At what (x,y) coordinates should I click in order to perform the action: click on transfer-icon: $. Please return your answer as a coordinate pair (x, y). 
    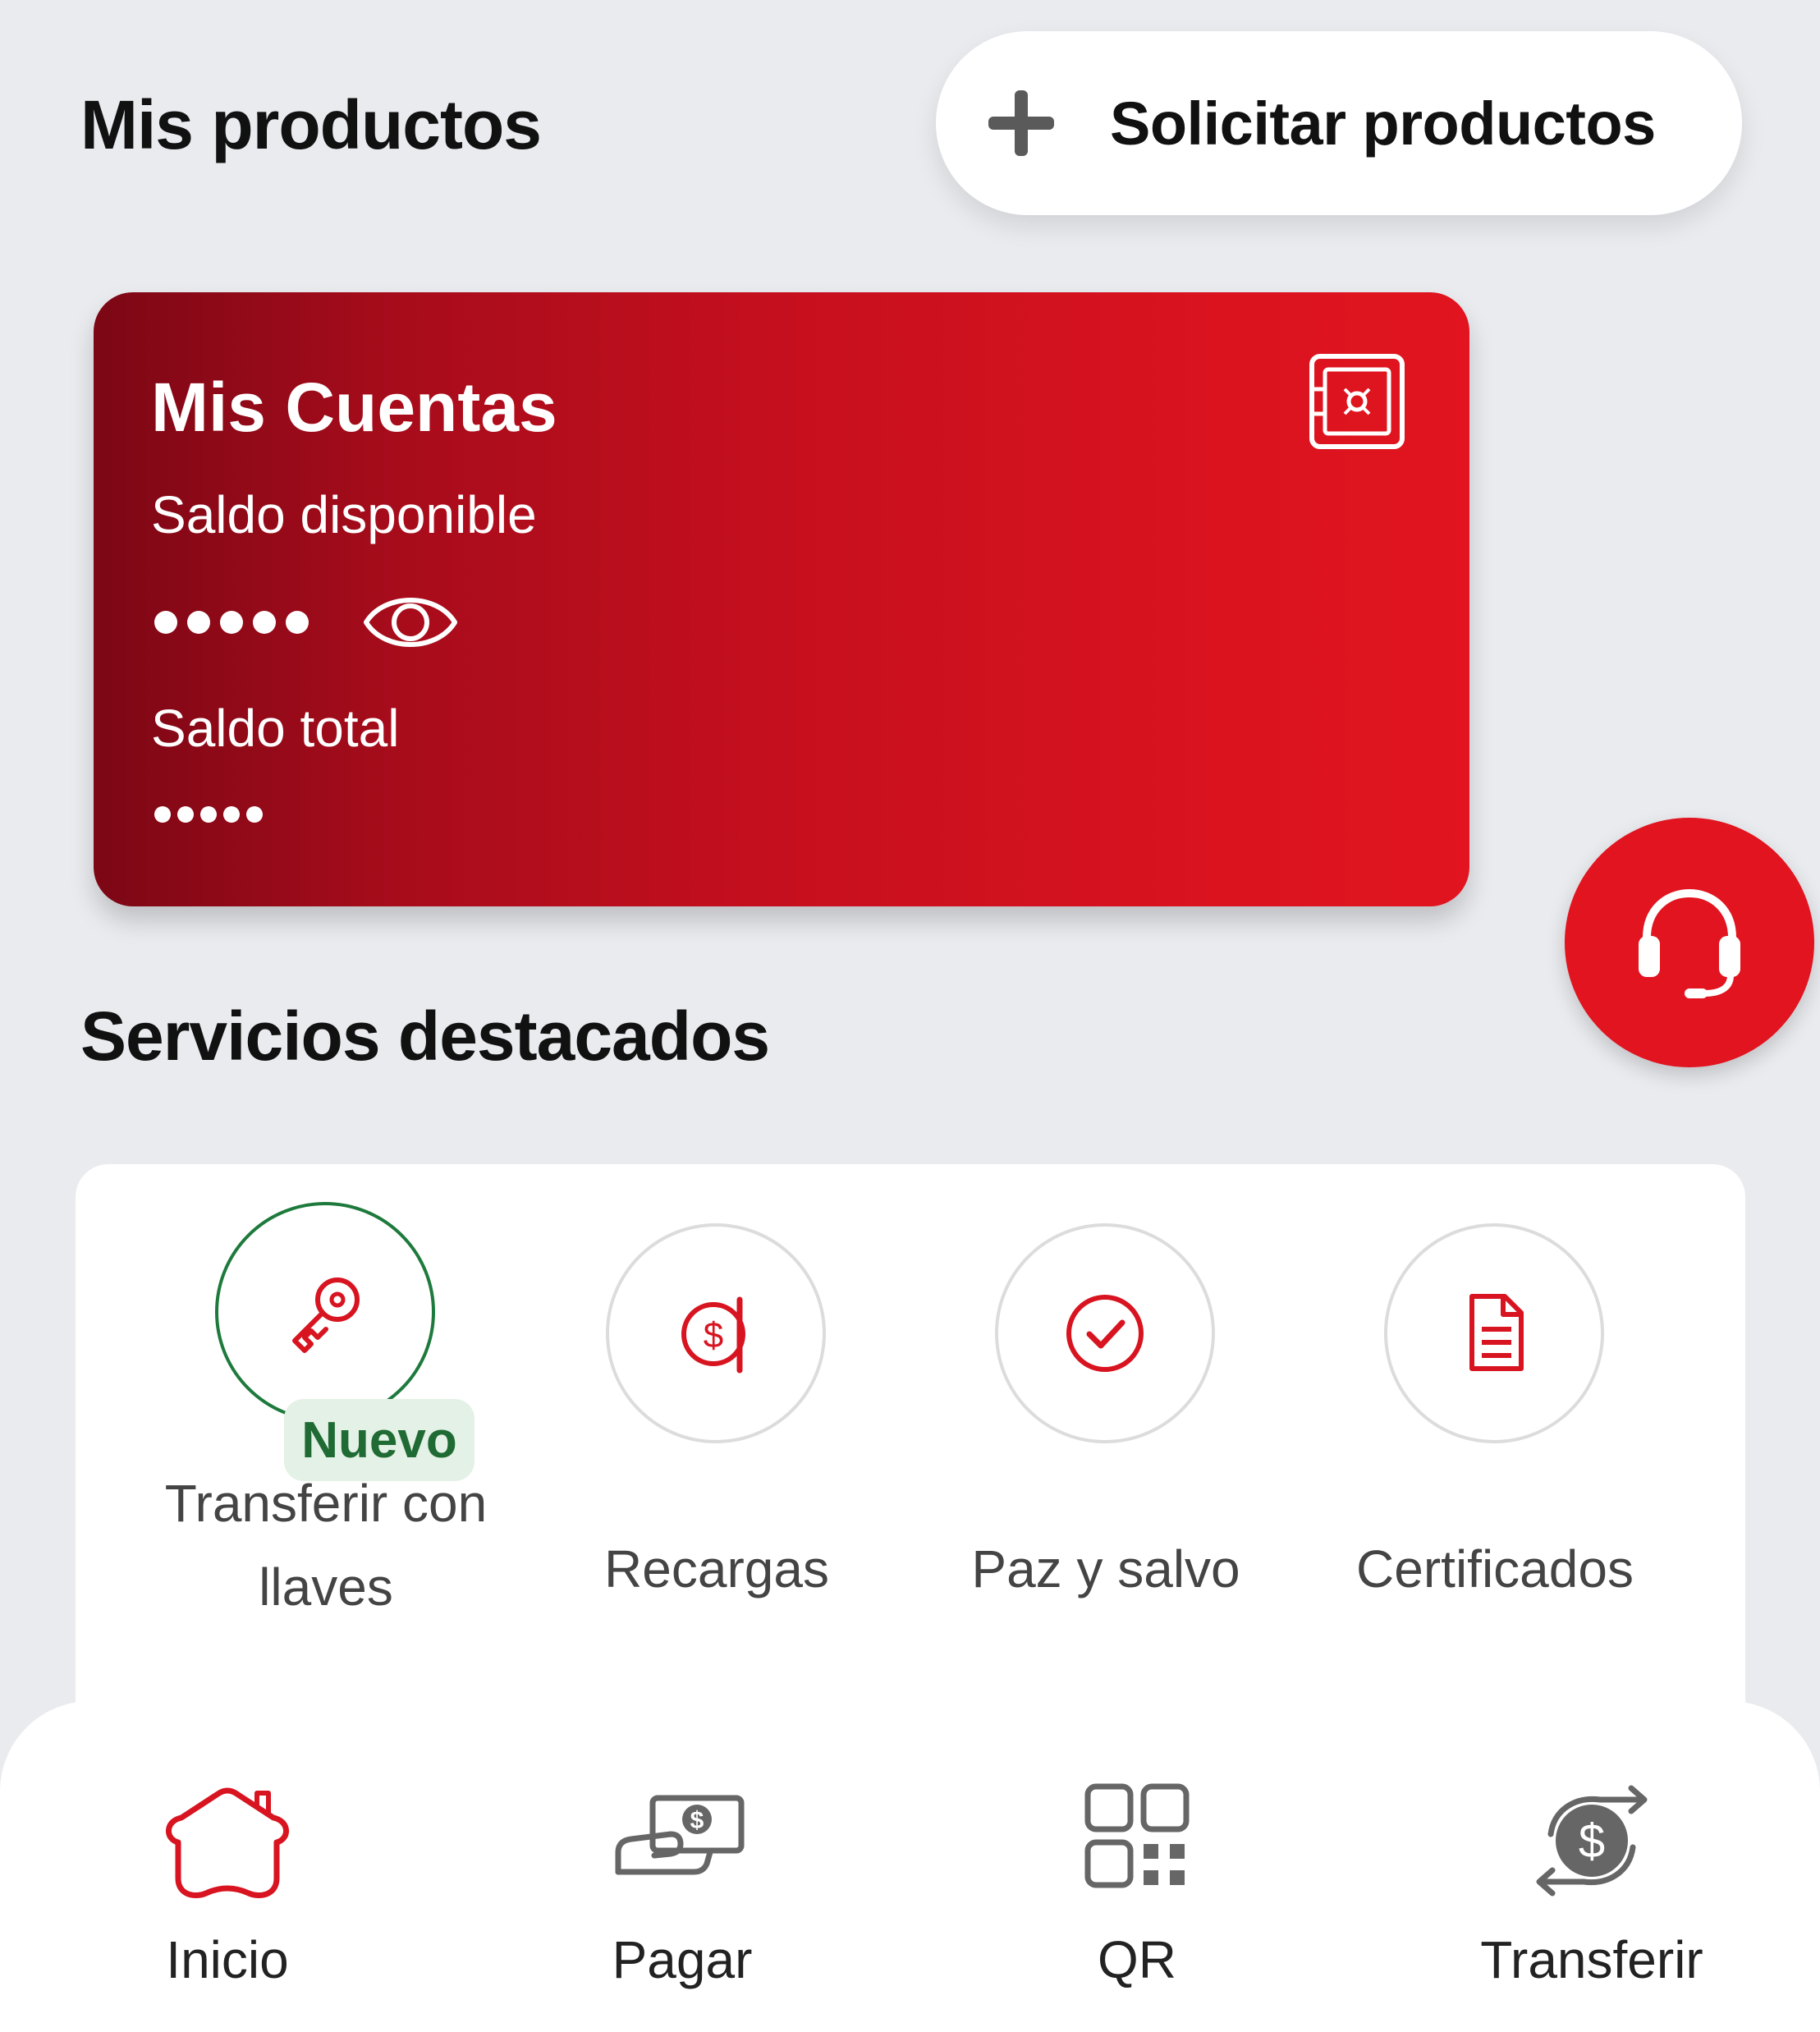
    Looking at the image, I should click on (1592, 1841).